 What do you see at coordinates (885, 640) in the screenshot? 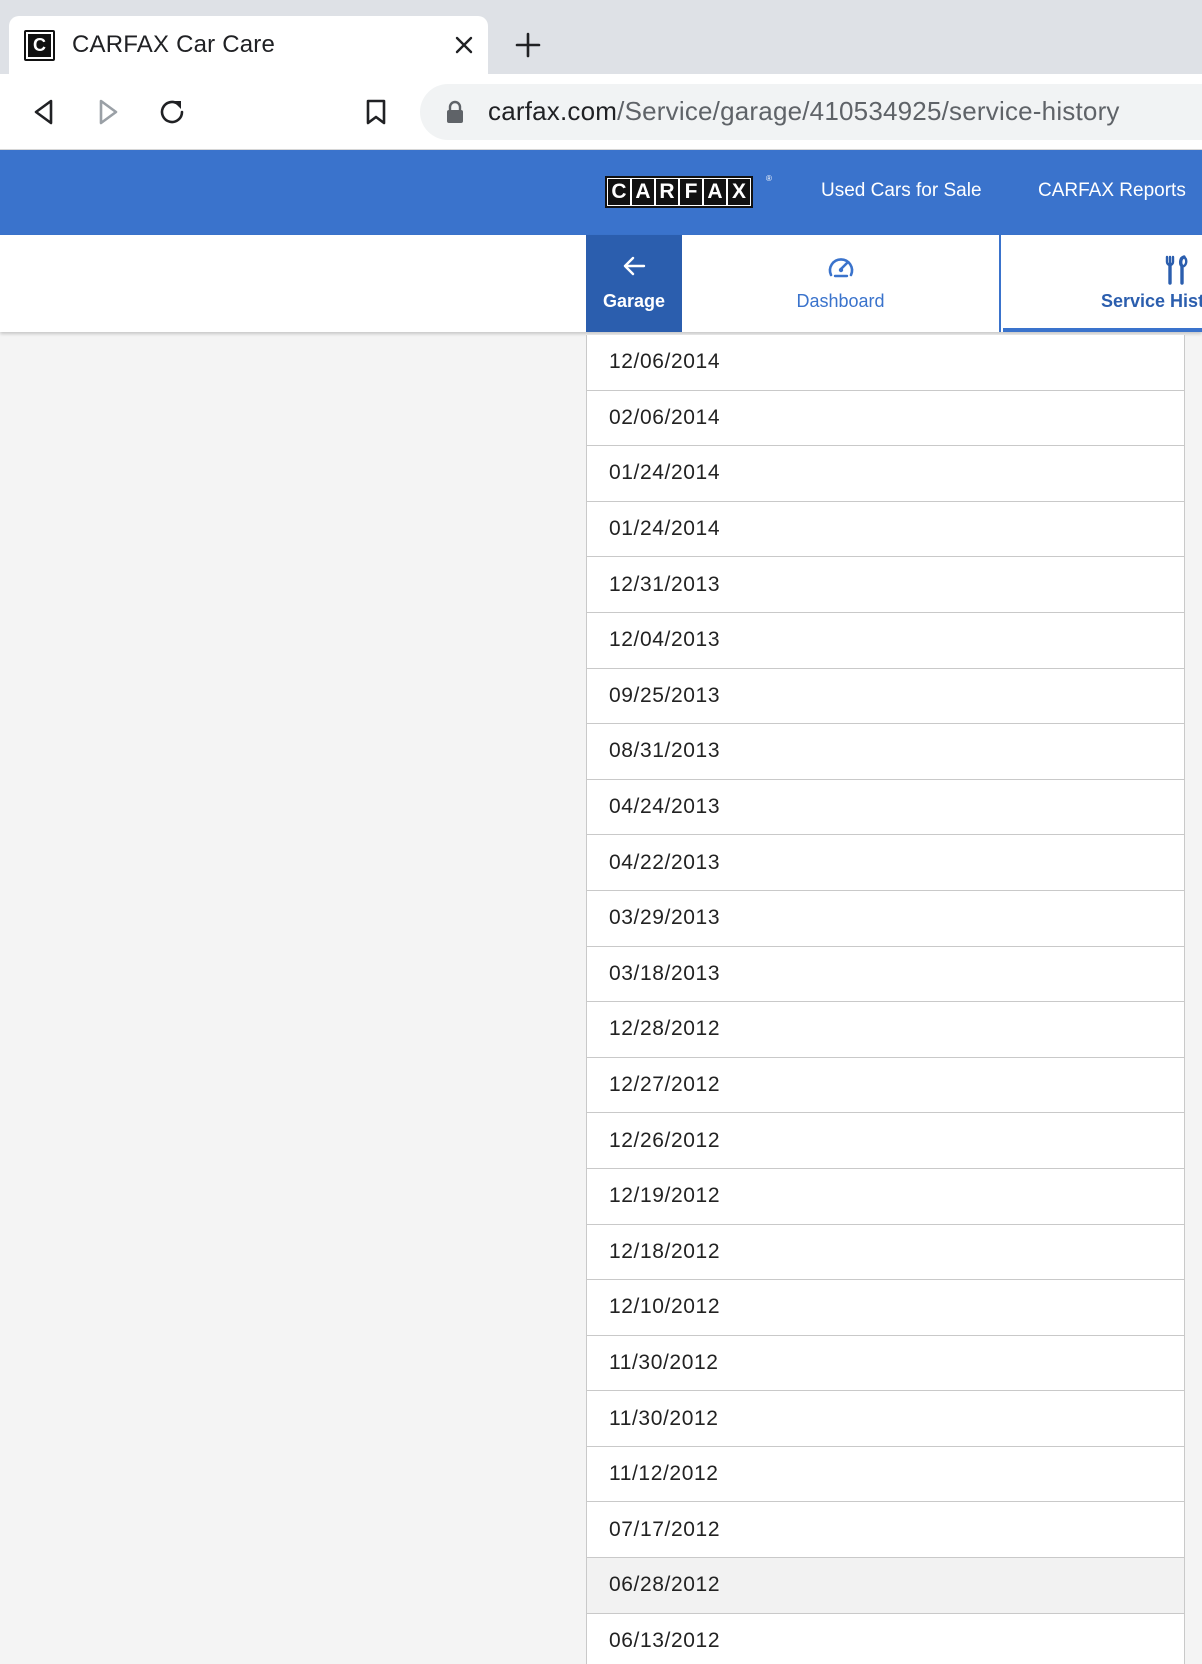
I see `list-item: 12/04/2013` at bounding box center [885, 640].